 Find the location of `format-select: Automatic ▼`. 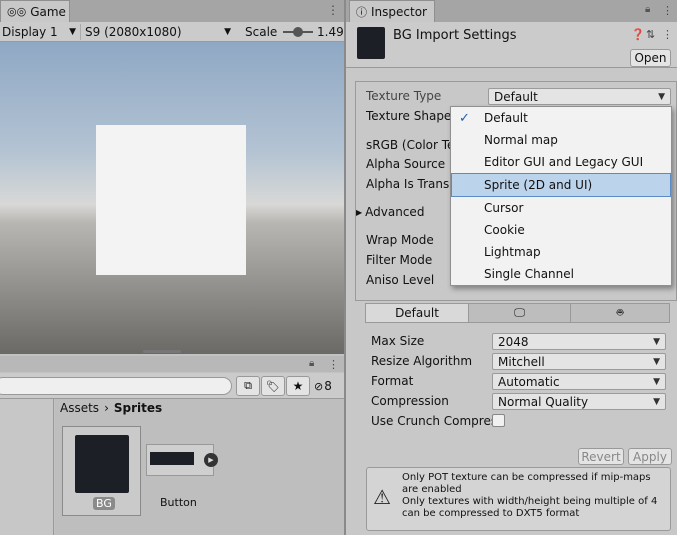

format-select: Automatic ▼ is located at coordinates (579, 381).